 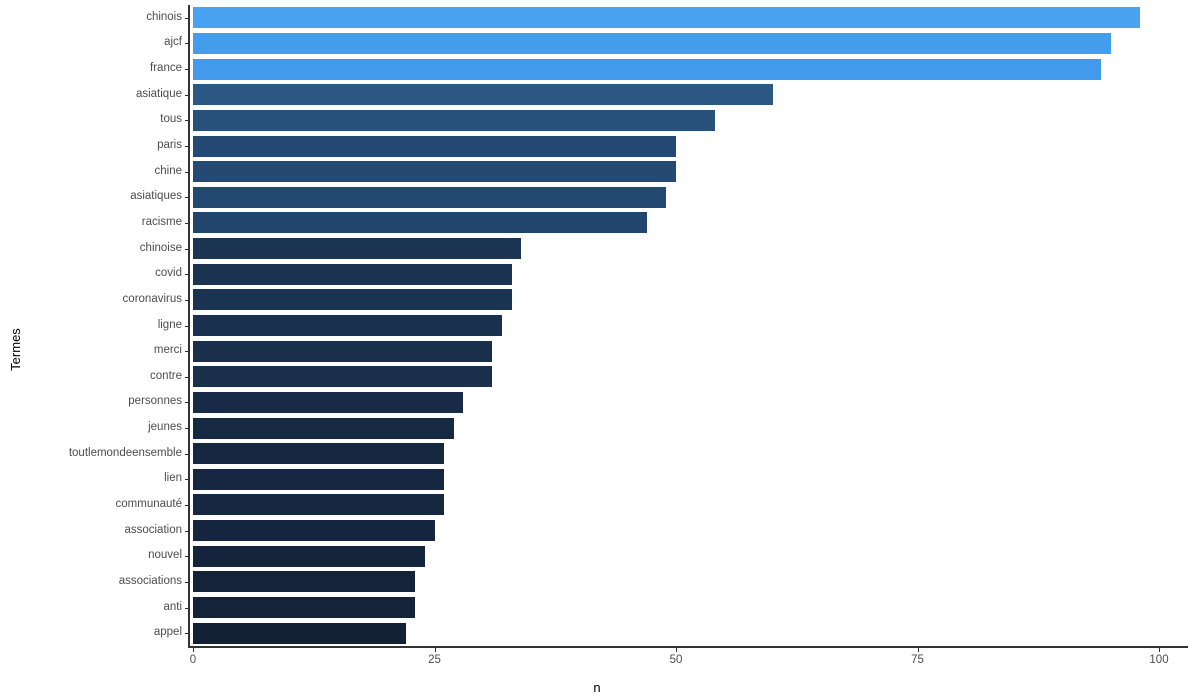 What do you see at coordinates (152, 298) in the screenshot?
I see `y-tick-label-coronavirus: coronavirus` at bounding box center [152, 298].